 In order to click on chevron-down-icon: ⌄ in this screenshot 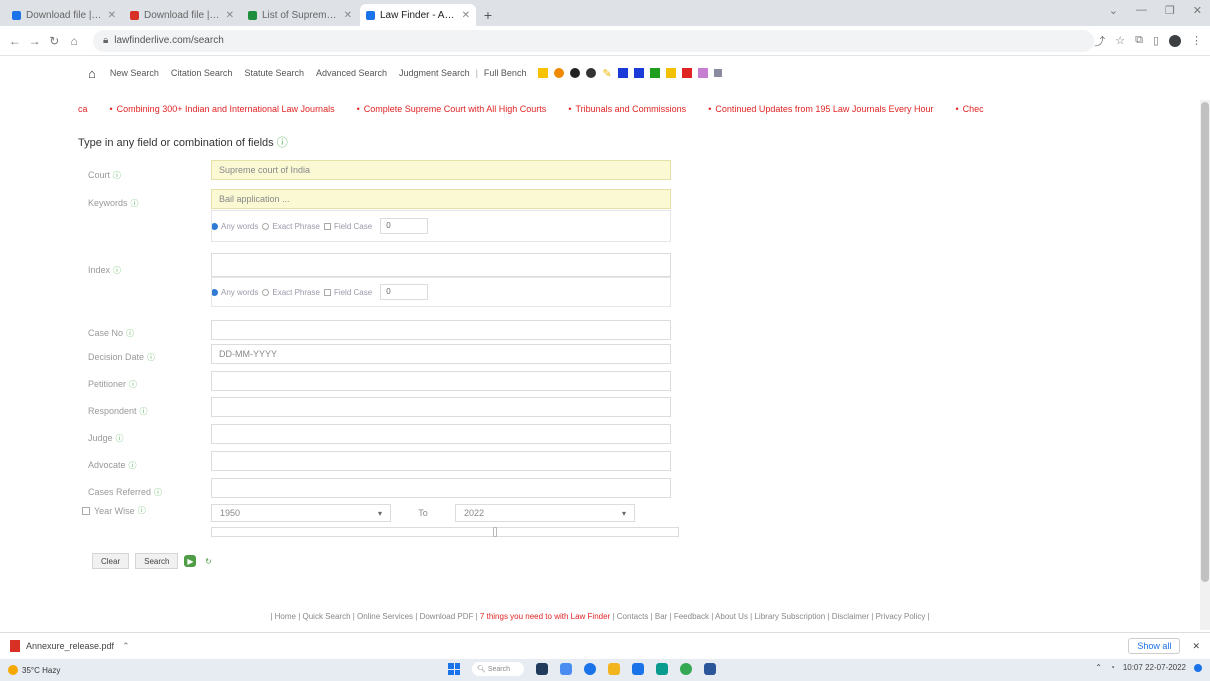, I will do `click(1113, 10)`.